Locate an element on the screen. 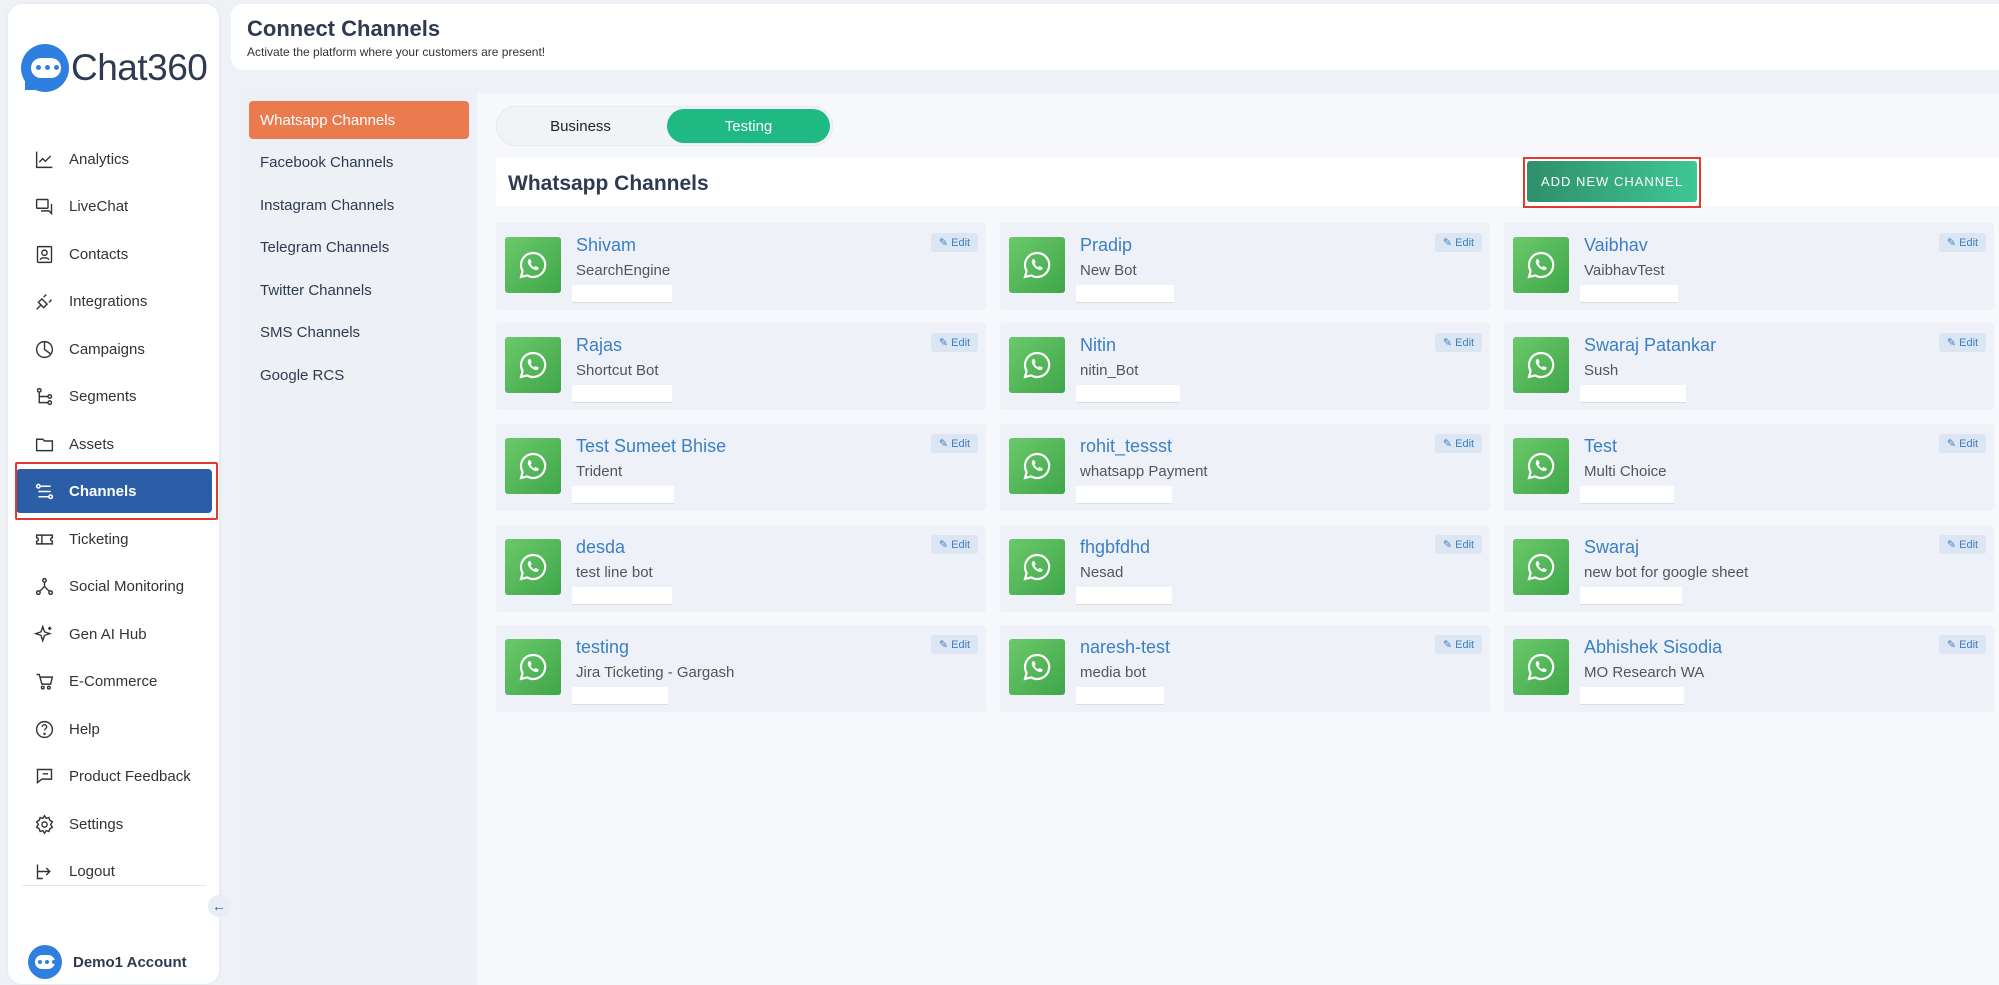  channel-name: rohit_tessst is located at coordinates (1126, 446).